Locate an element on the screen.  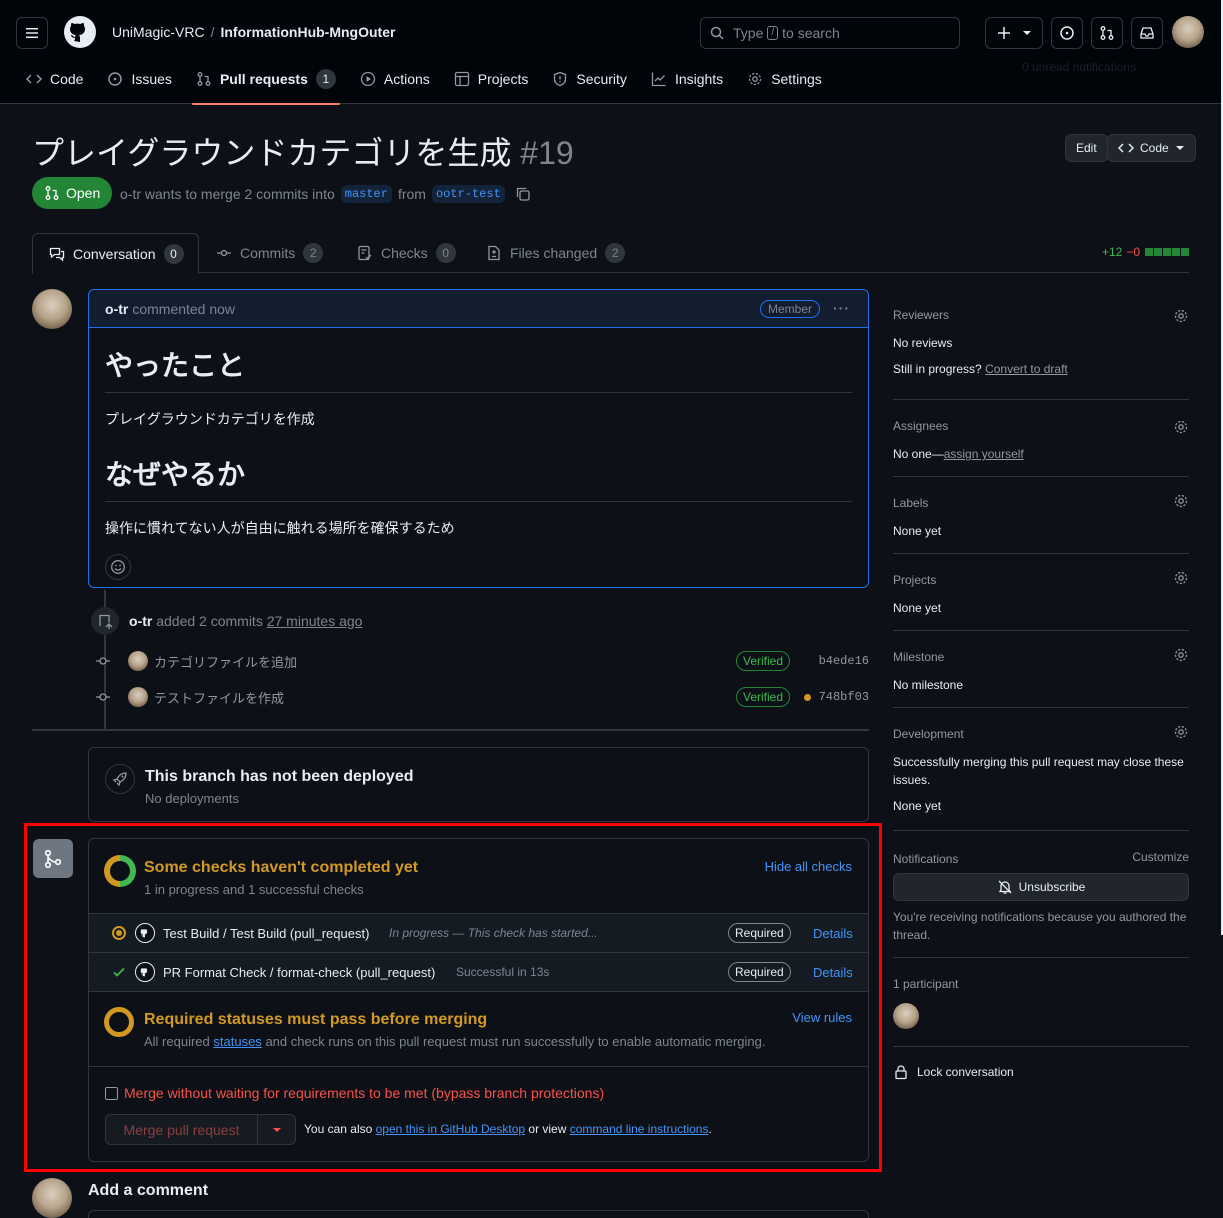
repo-owner-link: UniMagic-VRC is located at coordinates (158, 32).